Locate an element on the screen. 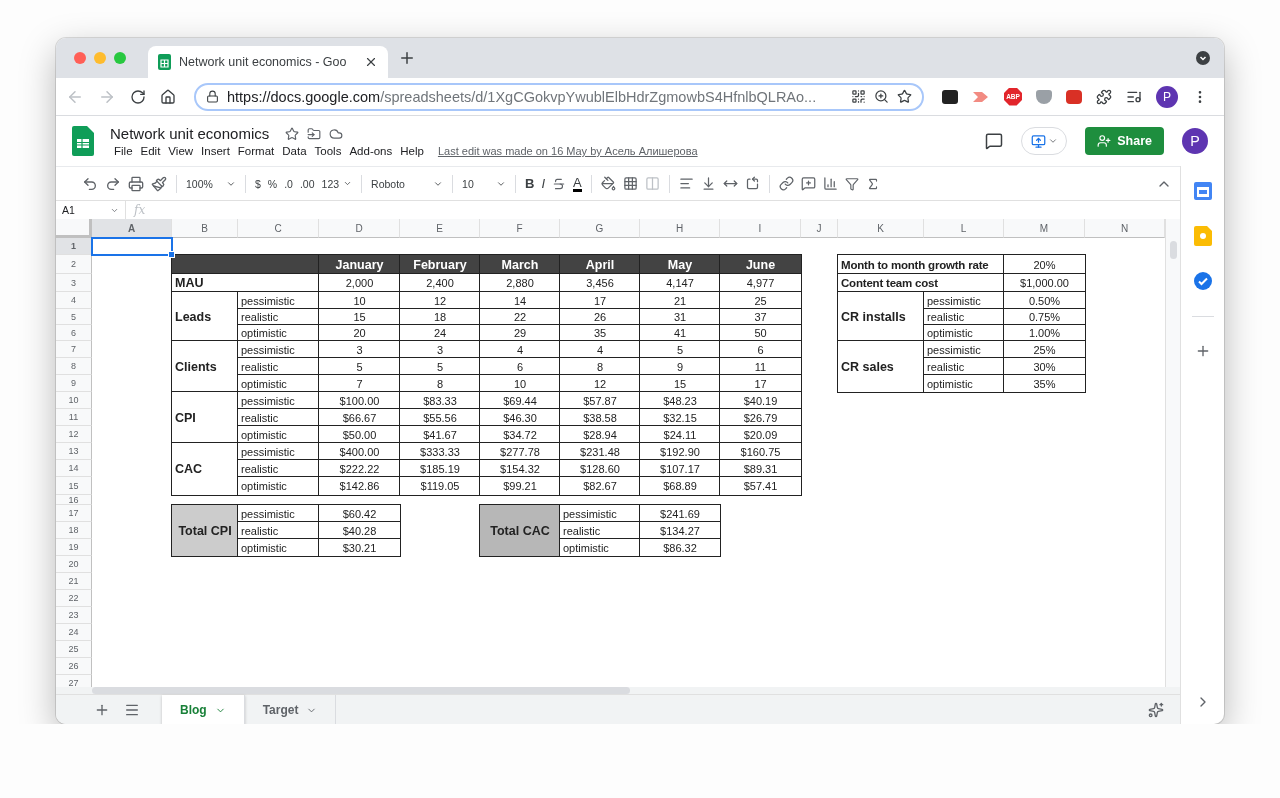 Image resolution: width=1280 pixels, height=798 pixels. row-header: 14 is located at coordinates (74, 468).